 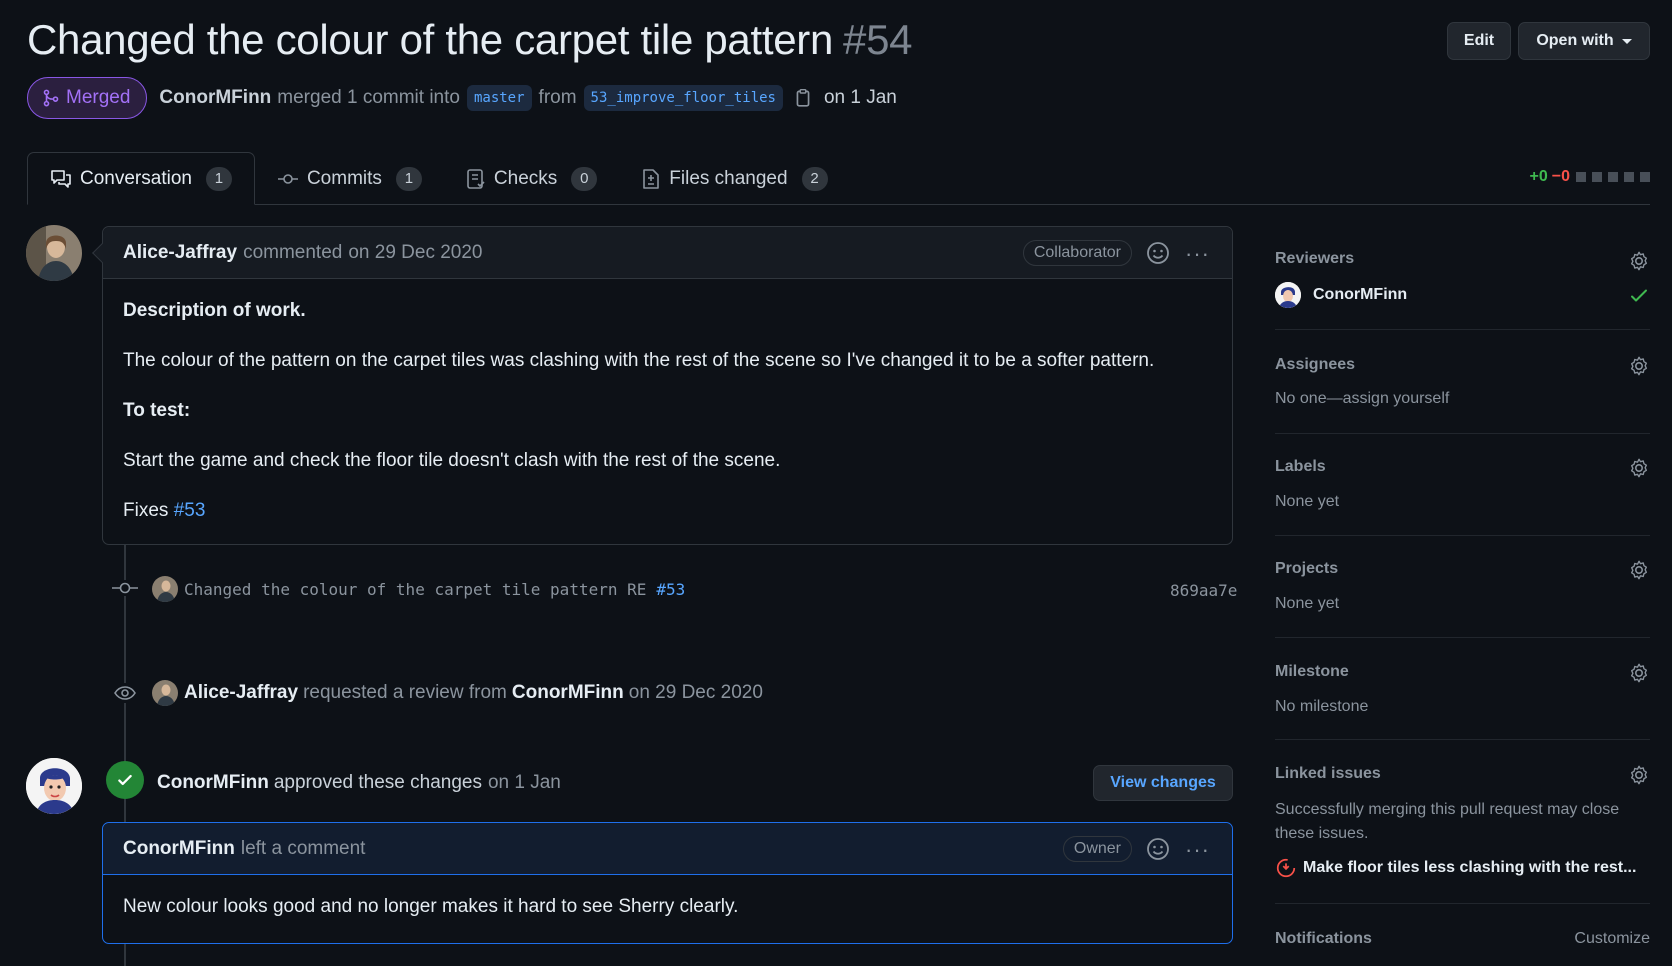 I want to click on review-request-date: on 29 Dec 2020, so click(x=696, y=693).